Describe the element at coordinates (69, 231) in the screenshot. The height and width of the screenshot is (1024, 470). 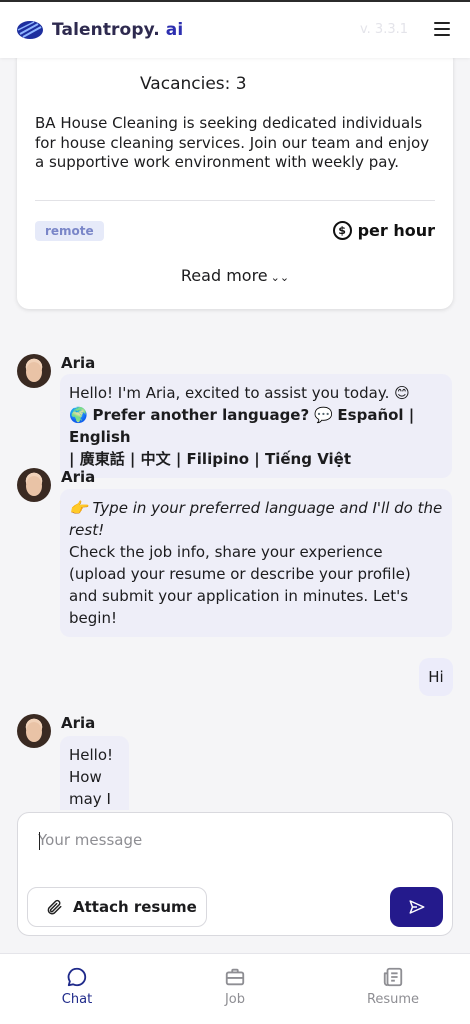
I see `remote-badge: remote` at that location.